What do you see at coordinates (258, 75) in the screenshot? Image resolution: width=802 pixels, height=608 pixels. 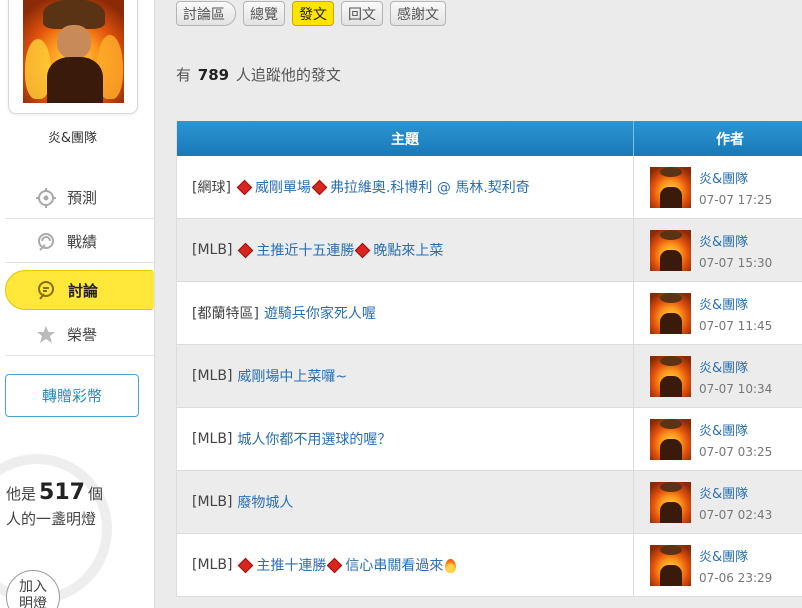 I see `follower-count-text: 有 789 人追蹤他的發文` at bounding box center [258, 75].